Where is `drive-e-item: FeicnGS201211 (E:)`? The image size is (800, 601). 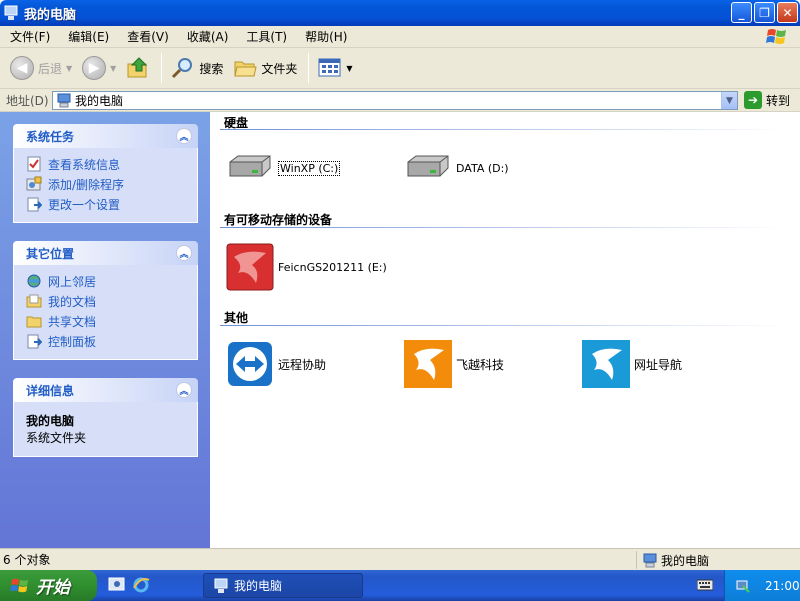 drive-e-item: FeicnGS201211 (E:) is located at coordinates (306, 267).